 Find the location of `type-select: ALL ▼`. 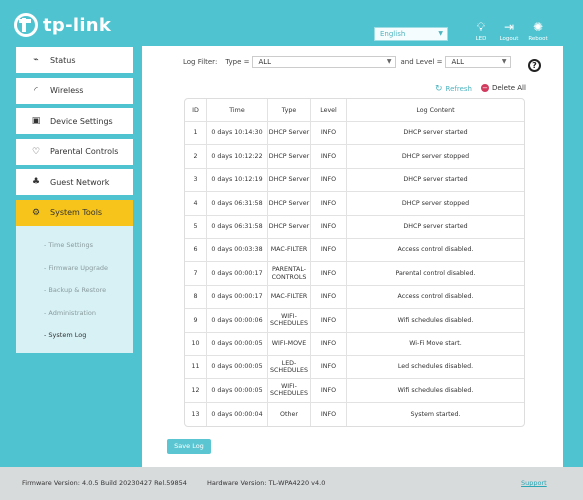

type-select: ALL ▼ is located at coordinates (324, 62).